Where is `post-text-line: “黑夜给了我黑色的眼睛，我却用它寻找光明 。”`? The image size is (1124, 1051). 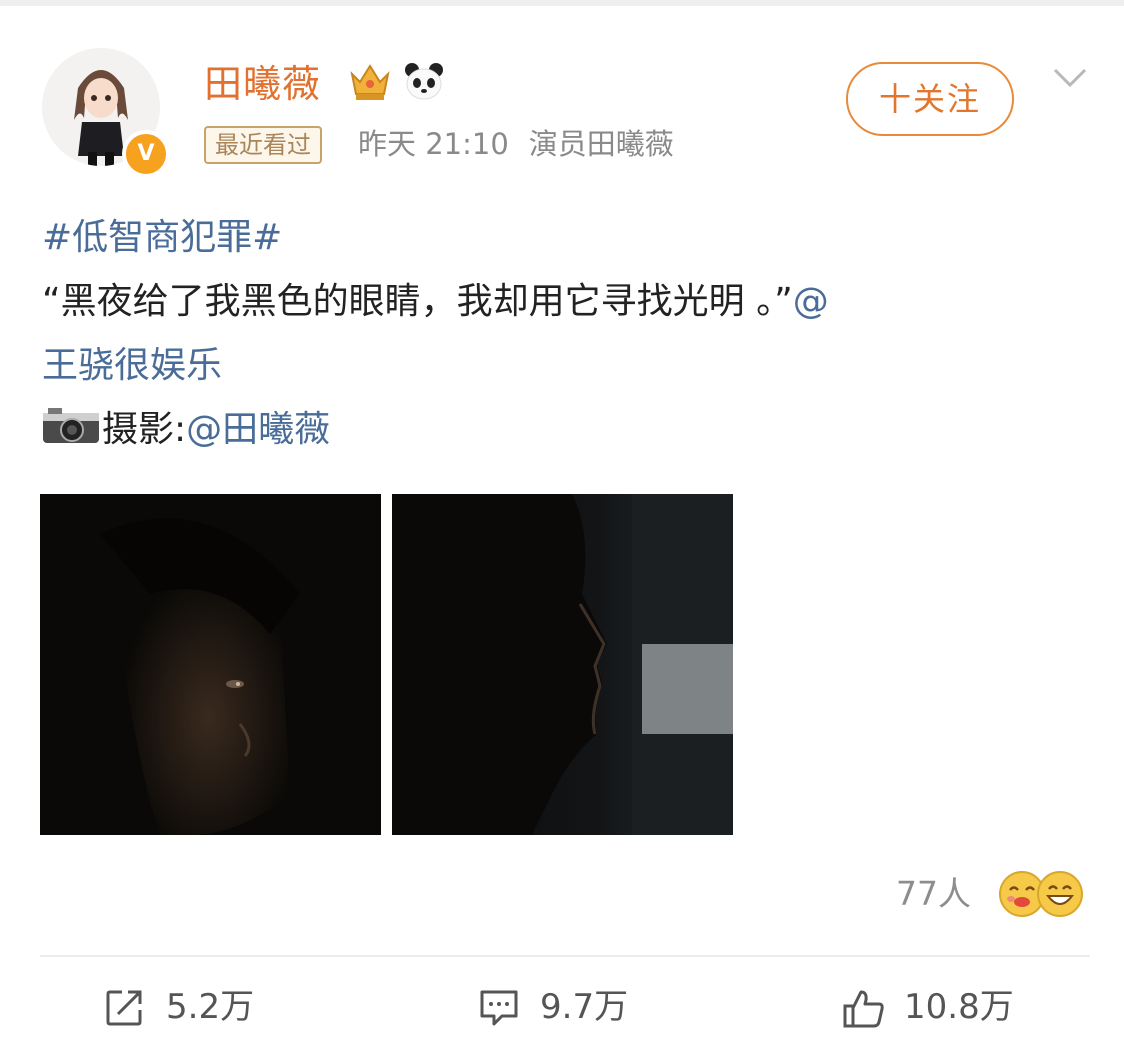 post-text-line: “黑夜给了我黑色的眼睛，我却用它寻找光明 。” is located at coordinates (417, 301).